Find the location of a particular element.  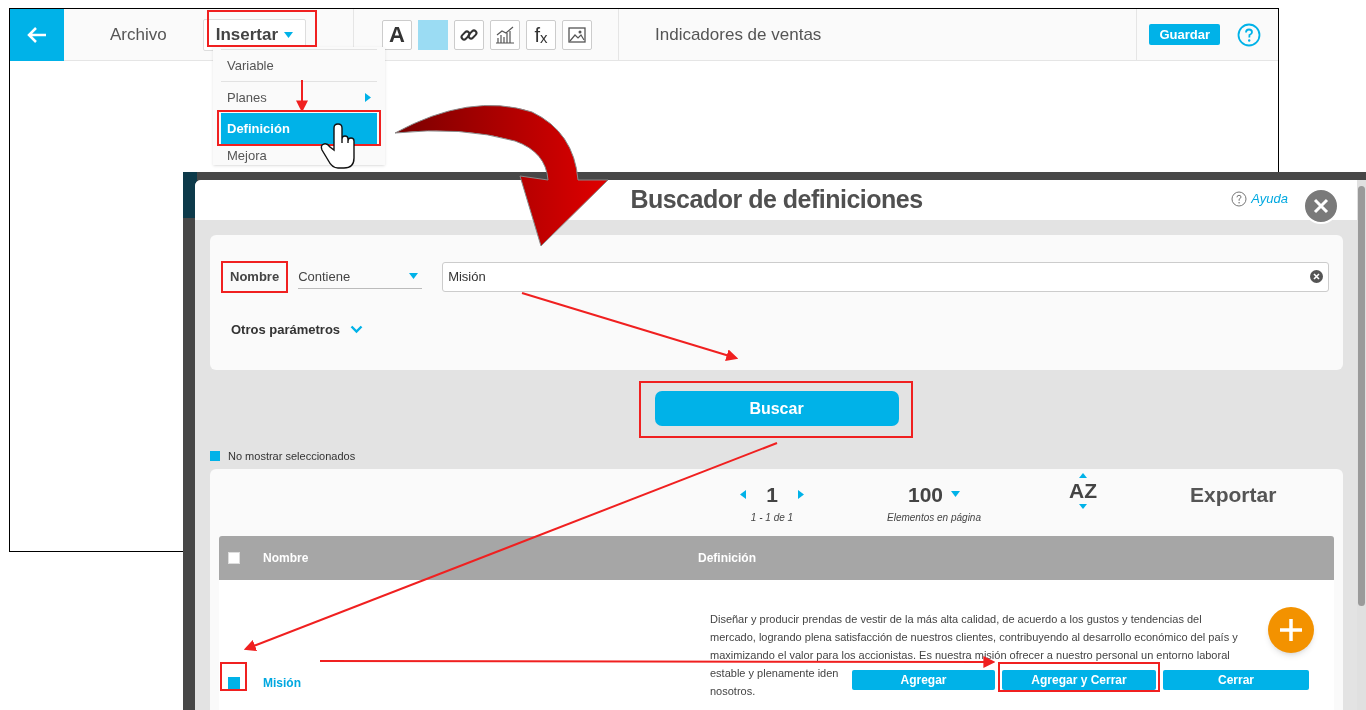

back-button is located at coordinates (37, 34).